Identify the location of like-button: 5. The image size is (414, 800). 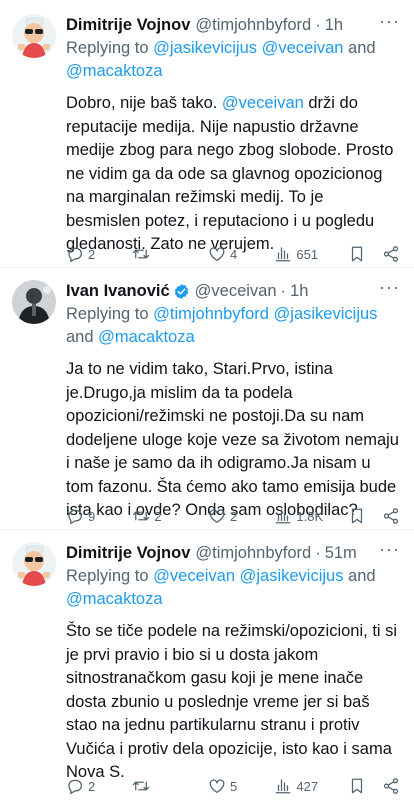
(241, 786).